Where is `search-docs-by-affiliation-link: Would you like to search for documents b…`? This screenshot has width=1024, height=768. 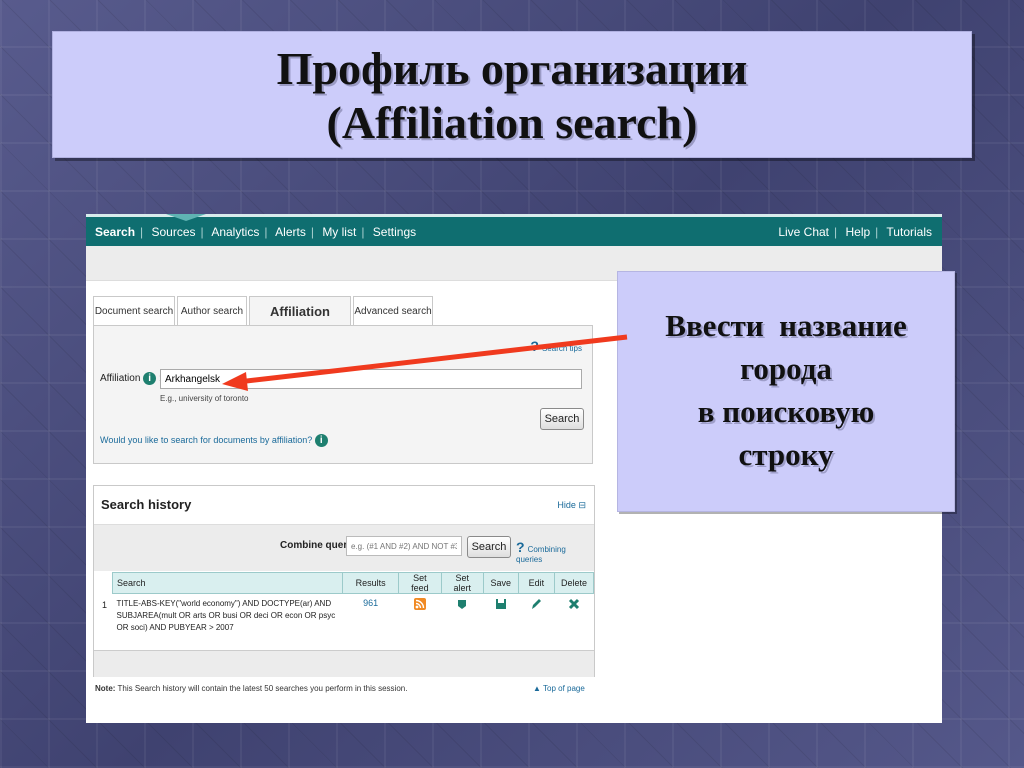
search-docs-by-affiliation-link: Would you like to search for documents b… is located at coordinates (214, 440).